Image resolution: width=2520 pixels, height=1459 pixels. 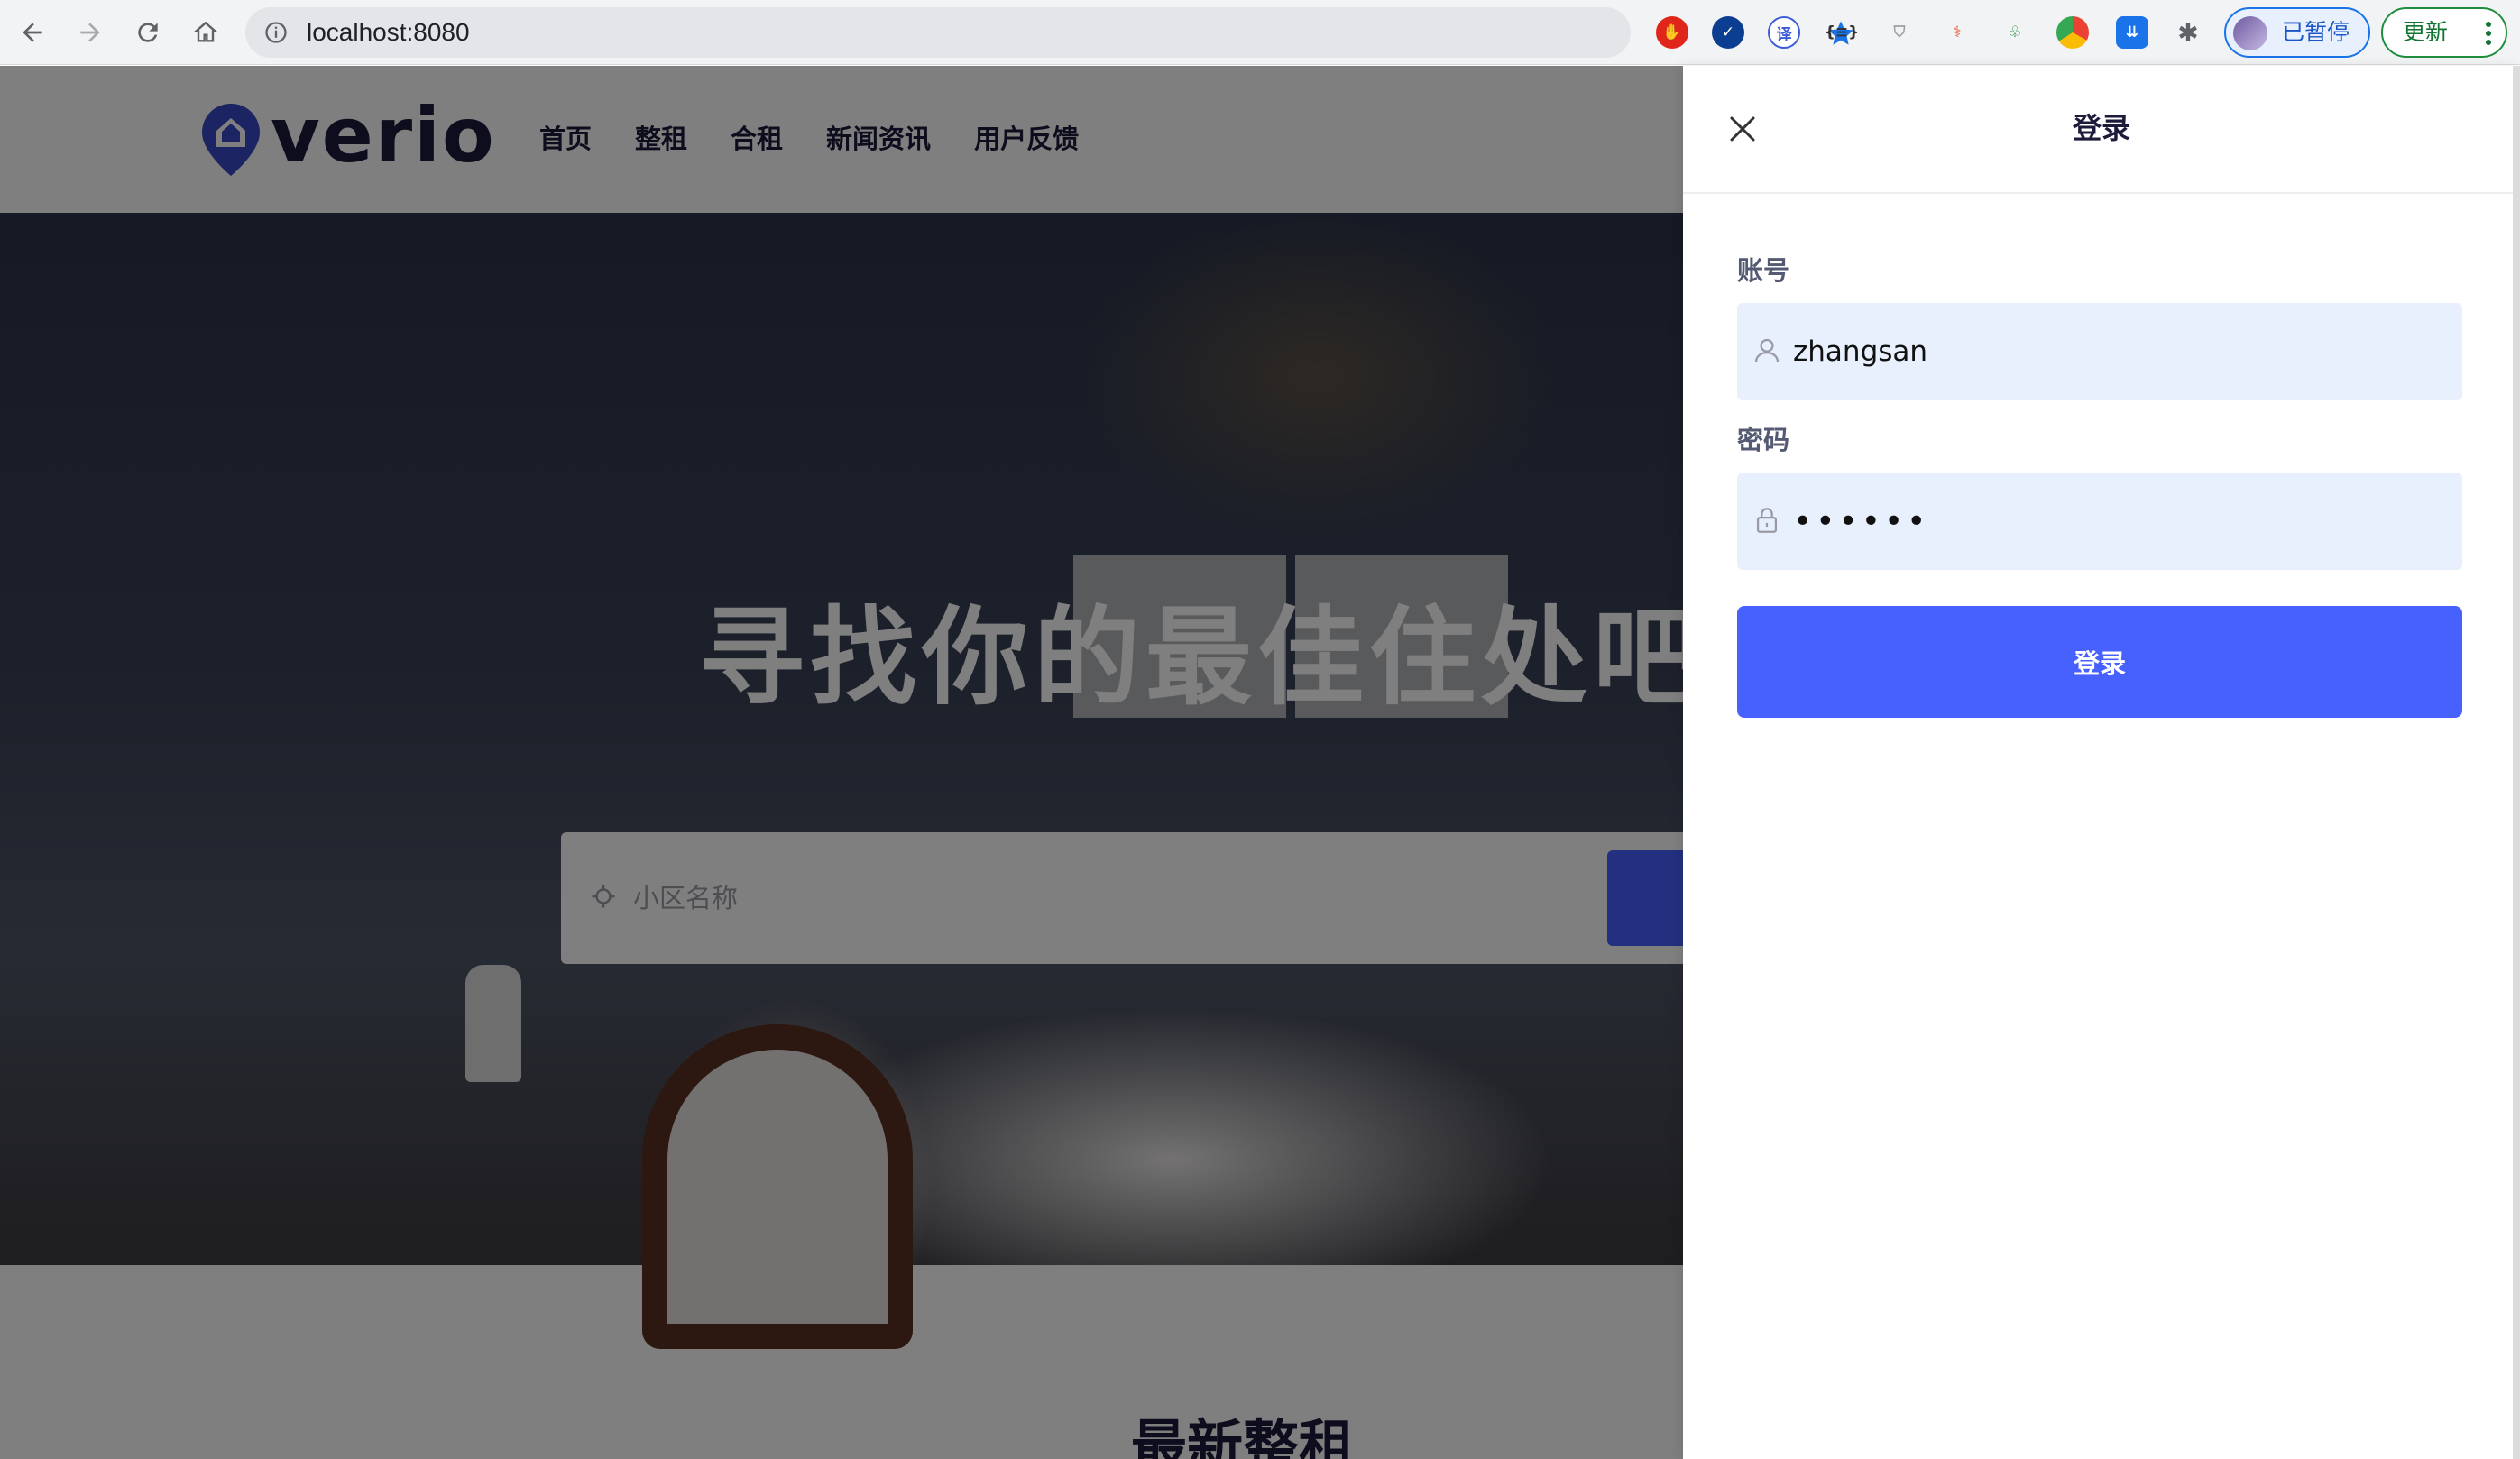 I want to click on arrow-left-icon, so click(x=32, y=32).